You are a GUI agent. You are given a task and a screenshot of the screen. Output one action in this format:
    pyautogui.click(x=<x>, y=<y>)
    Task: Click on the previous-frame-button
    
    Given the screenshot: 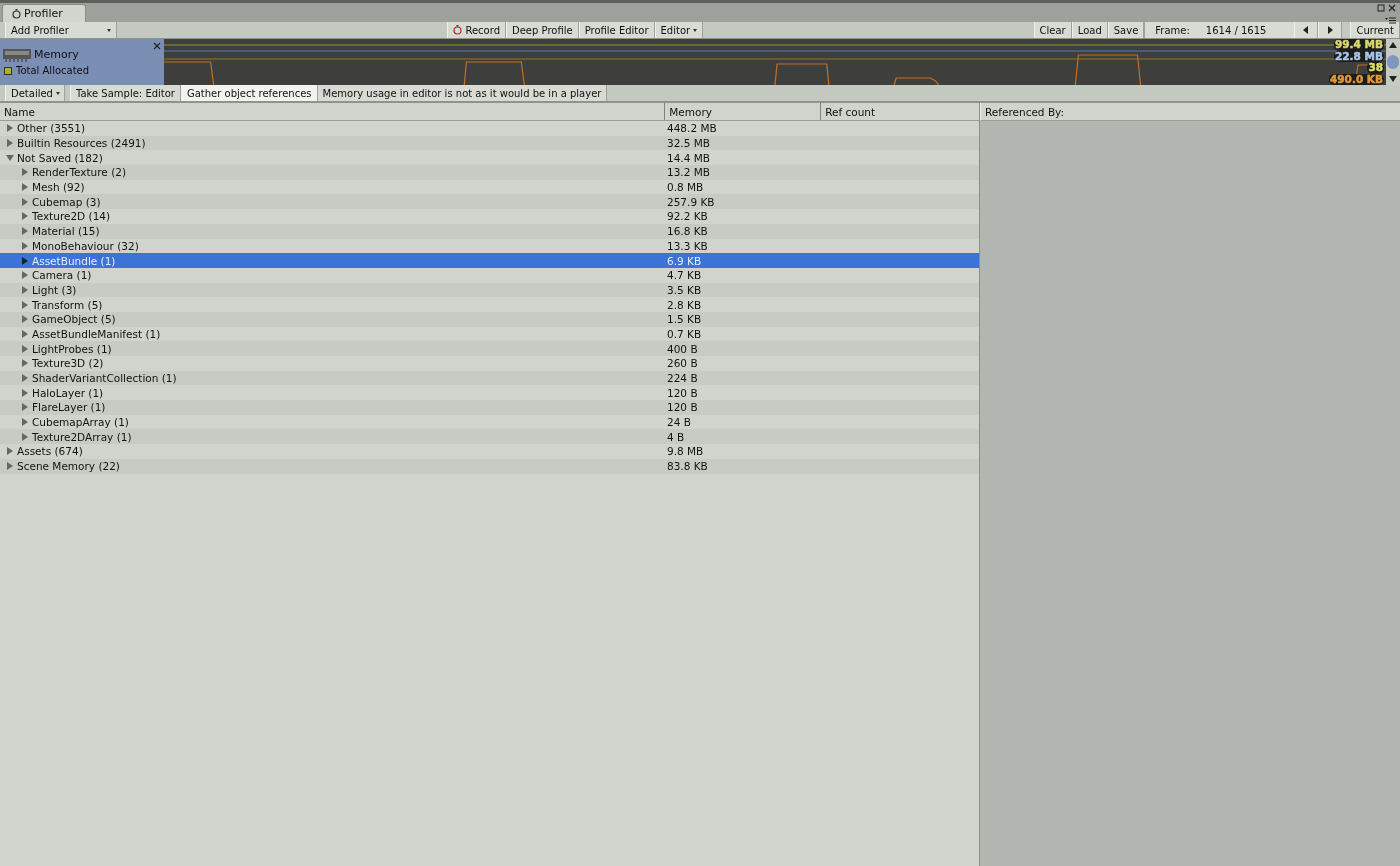 What is the action you would take?
    pyautogui.click(x=1306, y=30)
    